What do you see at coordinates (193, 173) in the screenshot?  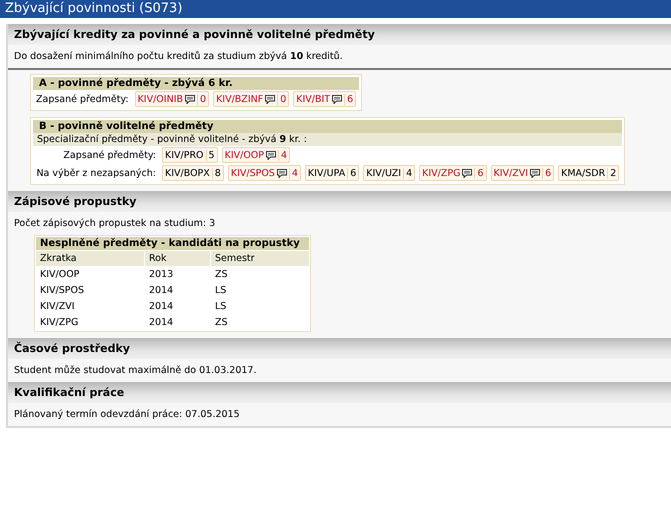 I see `course-chip: KIV/BOPX 8` at bounding box center [193, 173].